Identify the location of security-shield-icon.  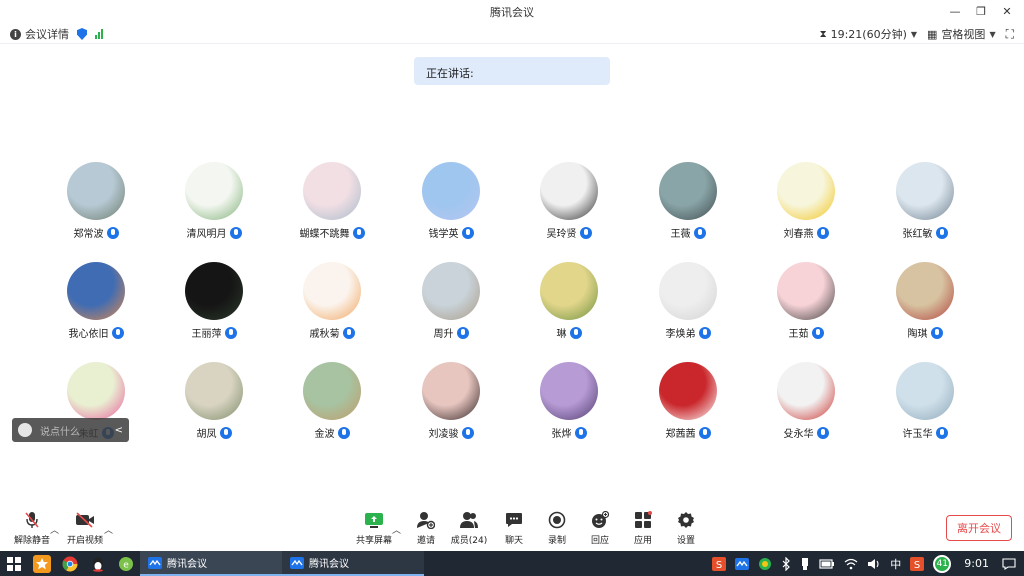
(82, 34).